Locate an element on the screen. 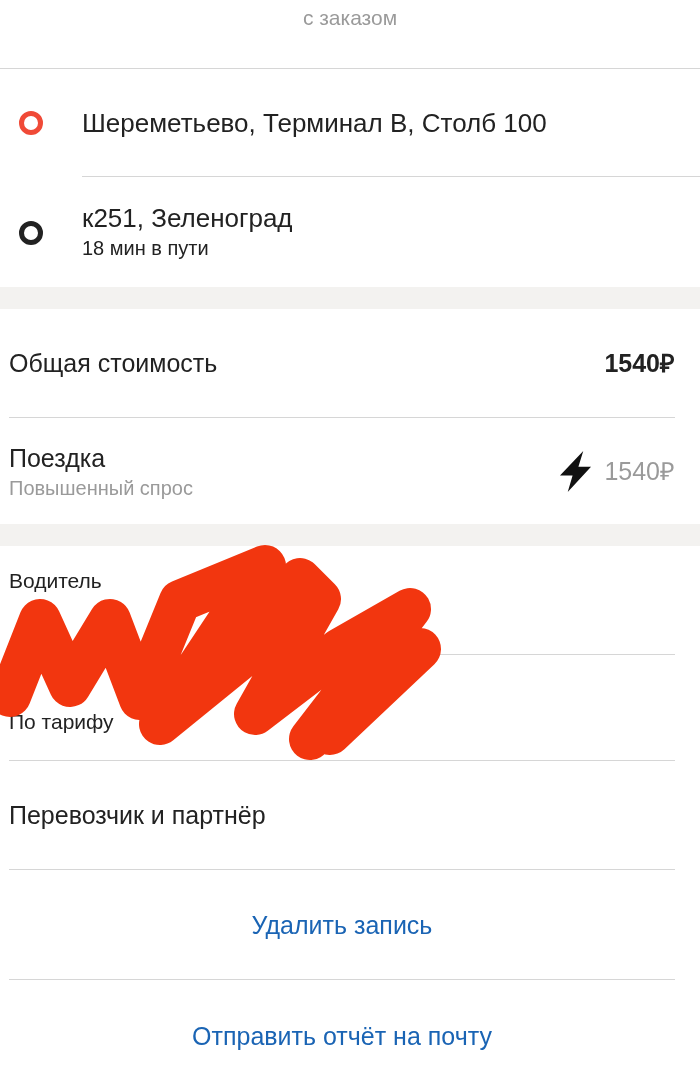 This screenshot has height=1079, width=700. action-button: Отправить отчёт на почту is located at coordinates (342, 1036).